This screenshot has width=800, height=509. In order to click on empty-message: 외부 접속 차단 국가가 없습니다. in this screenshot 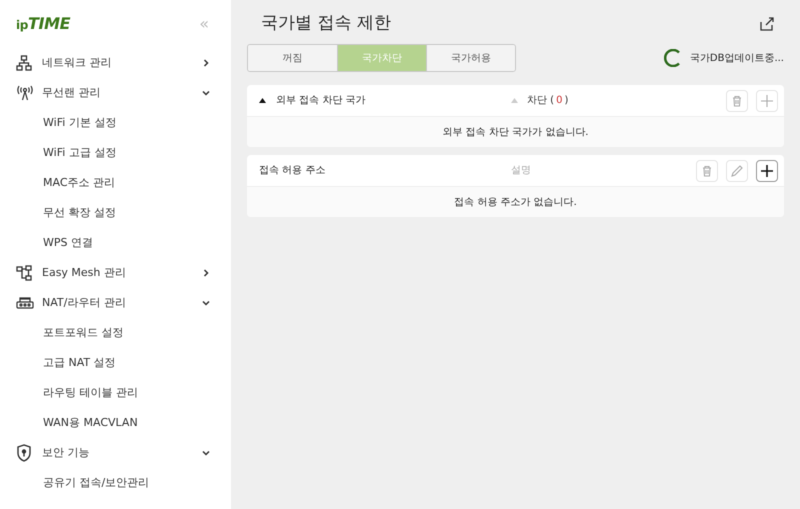, I will do `click(515, 133)`.